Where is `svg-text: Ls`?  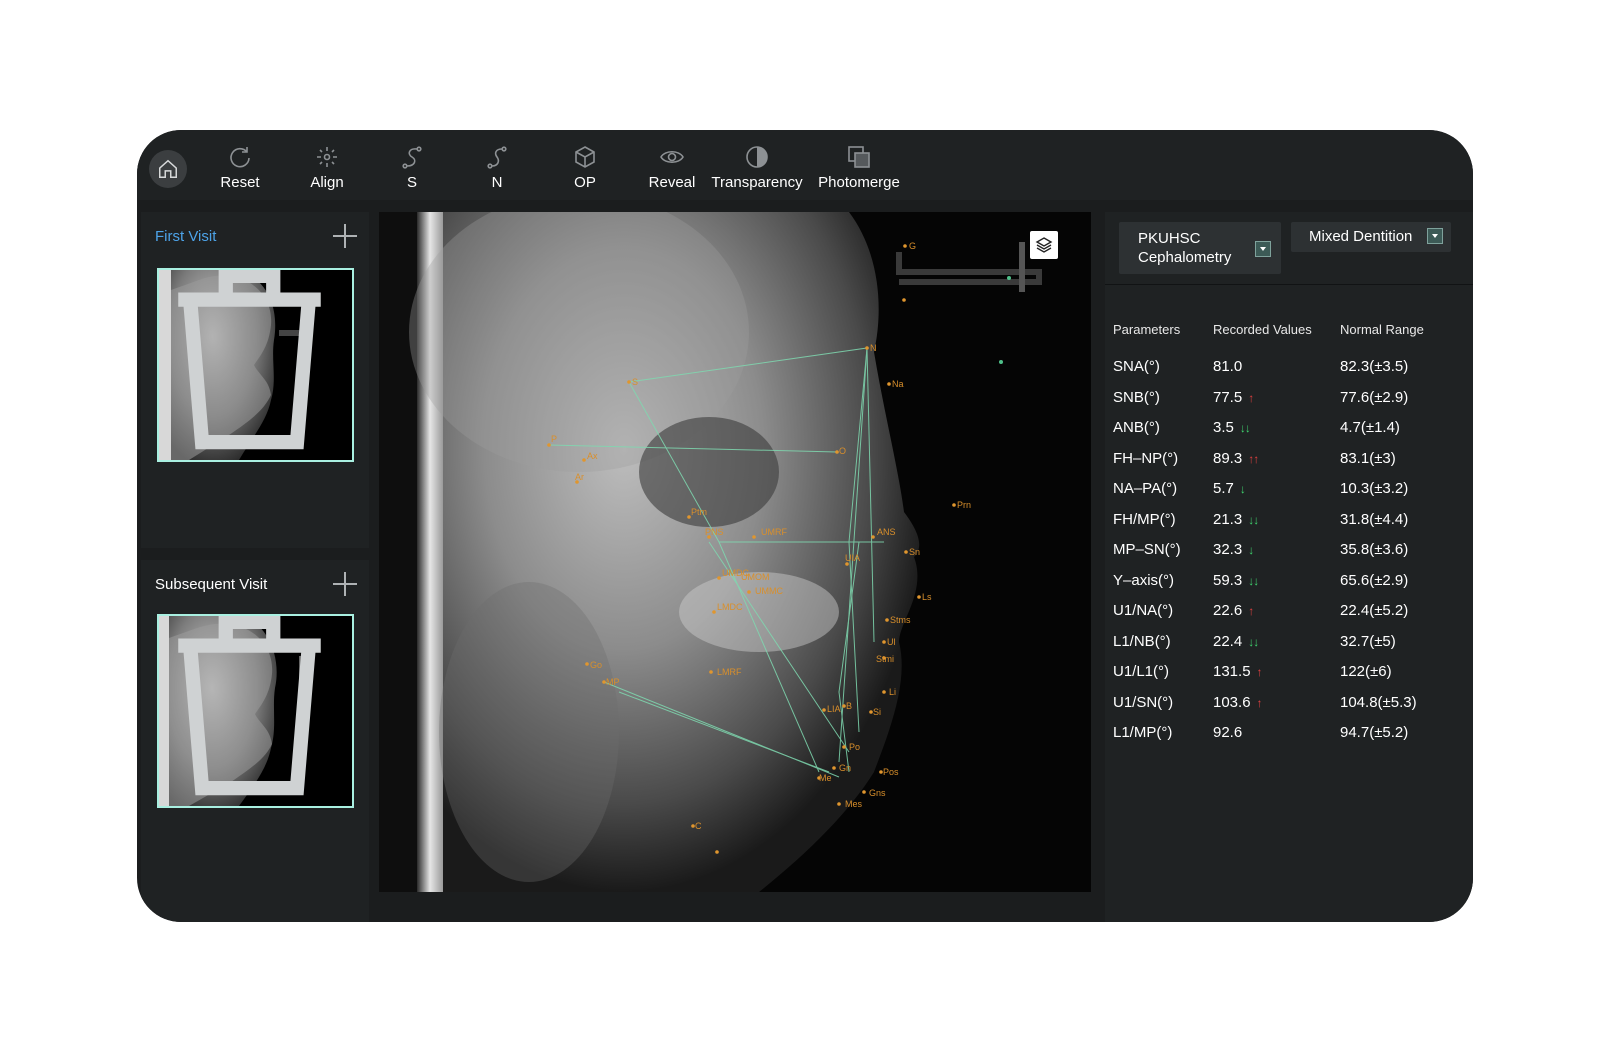 svg-text: Ls is located at coordinates (927, 597).